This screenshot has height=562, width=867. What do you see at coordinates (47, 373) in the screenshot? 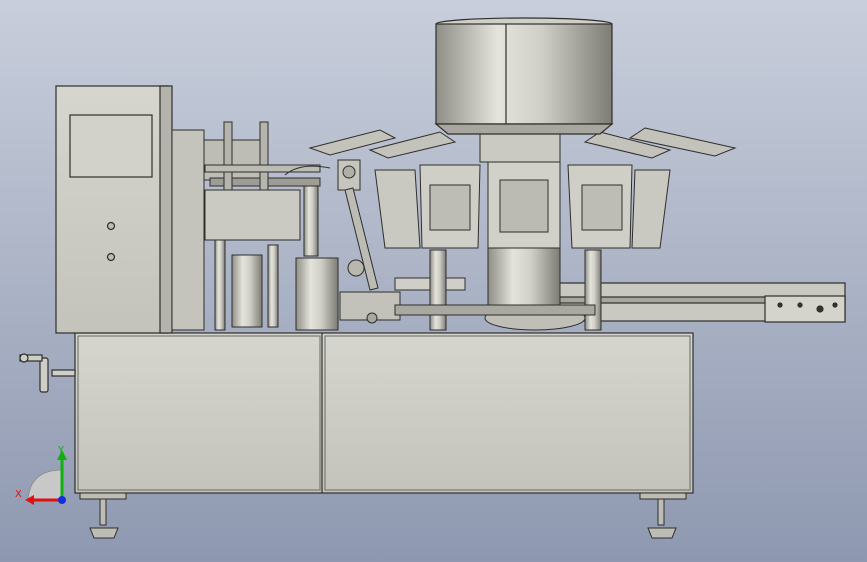
I see `handwheel` at bounding box center [47, 373].